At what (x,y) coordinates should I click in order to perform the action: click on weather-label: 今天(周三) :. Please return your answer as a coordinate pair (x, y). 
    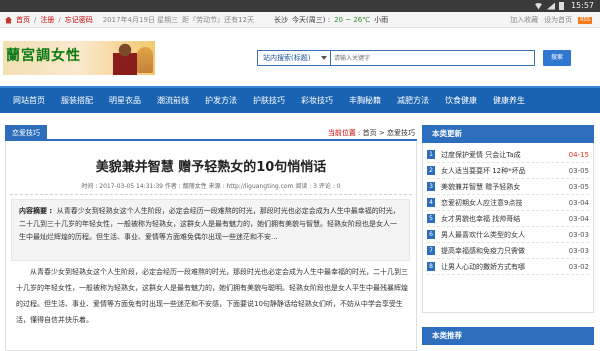
    Looking at the image, I should click on (311, 20).